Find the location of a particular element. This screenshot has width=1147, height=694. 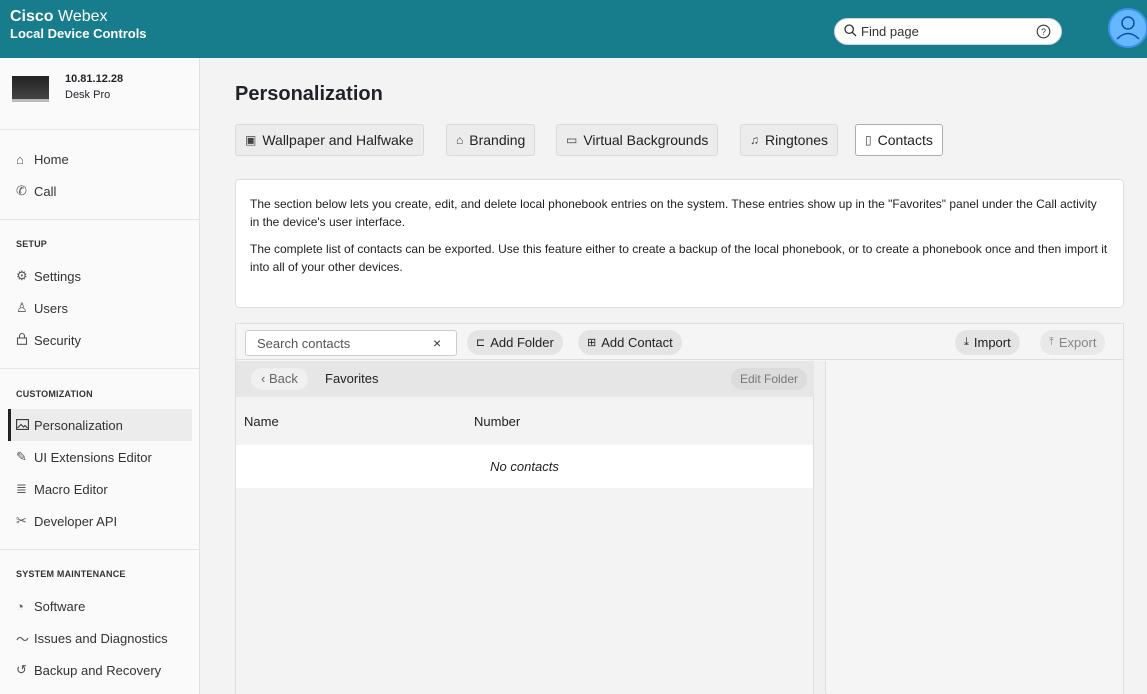

edit-folder-button: Edit Folder is located at coordinates (769, 379).